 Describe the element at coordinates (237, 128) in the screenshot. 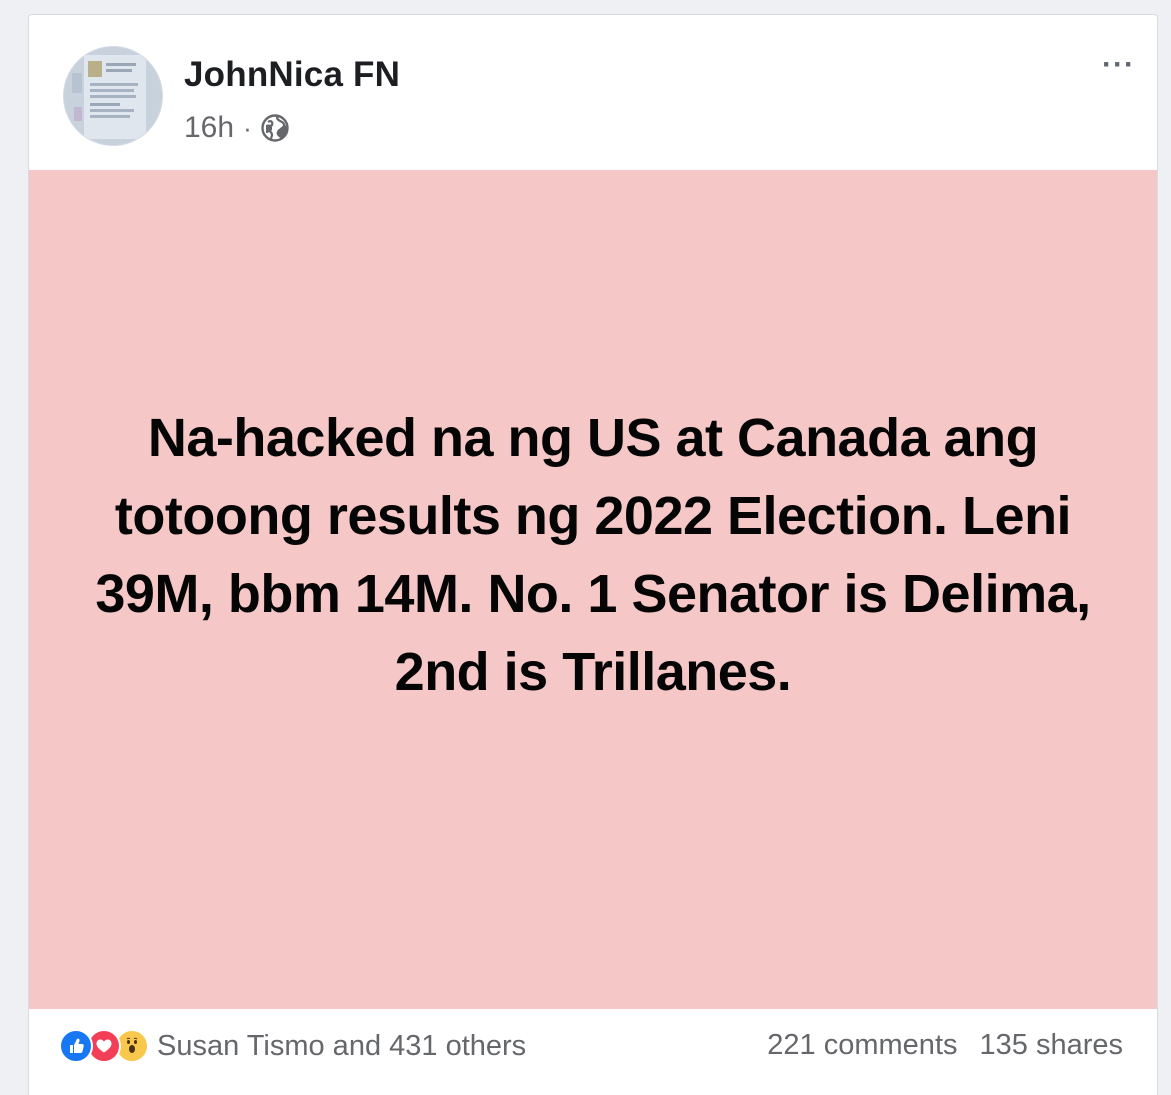

I see `post-meta: 16h ·` at that location.